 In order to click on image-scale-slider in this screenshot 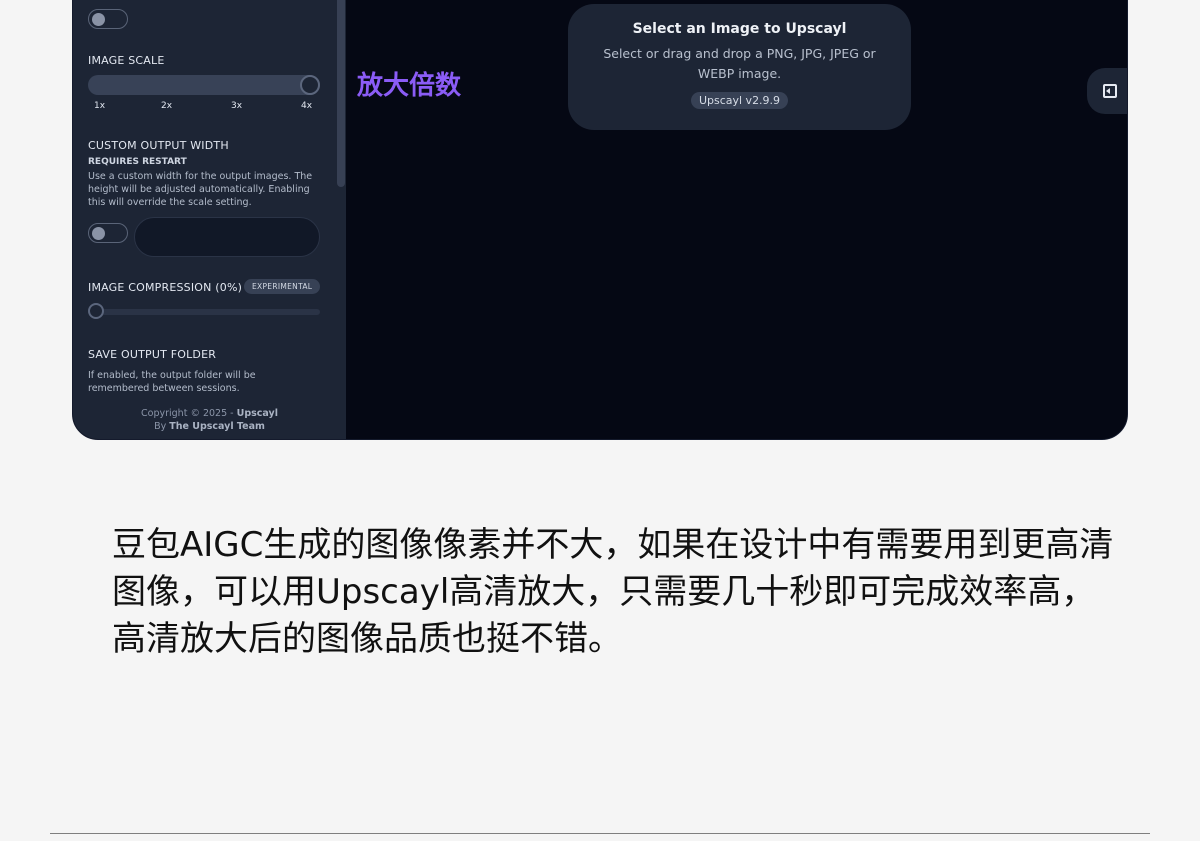, I will do `click(204, 85)`.